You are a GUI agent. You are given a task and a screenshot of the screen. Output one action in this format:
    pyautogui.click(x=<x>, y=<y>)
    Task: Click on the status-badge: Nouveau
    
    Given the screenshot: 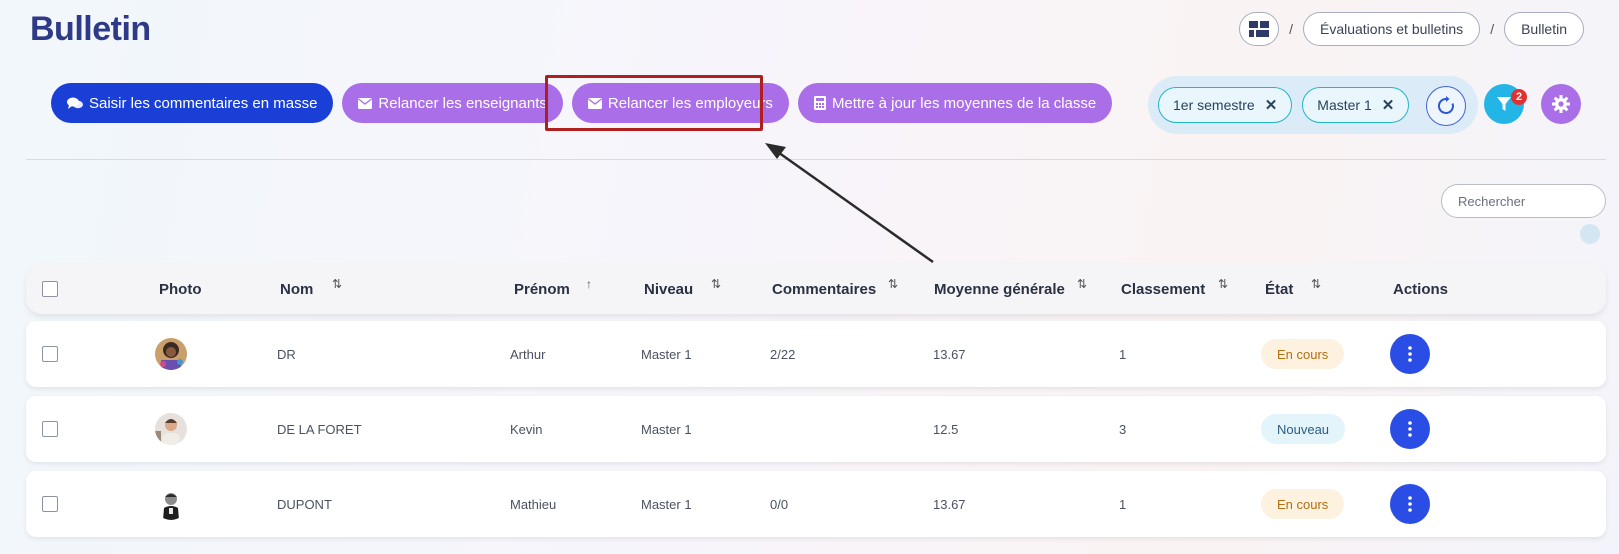 What is the action you would take?
    pyautogui.click(x=1303, y=429)
    